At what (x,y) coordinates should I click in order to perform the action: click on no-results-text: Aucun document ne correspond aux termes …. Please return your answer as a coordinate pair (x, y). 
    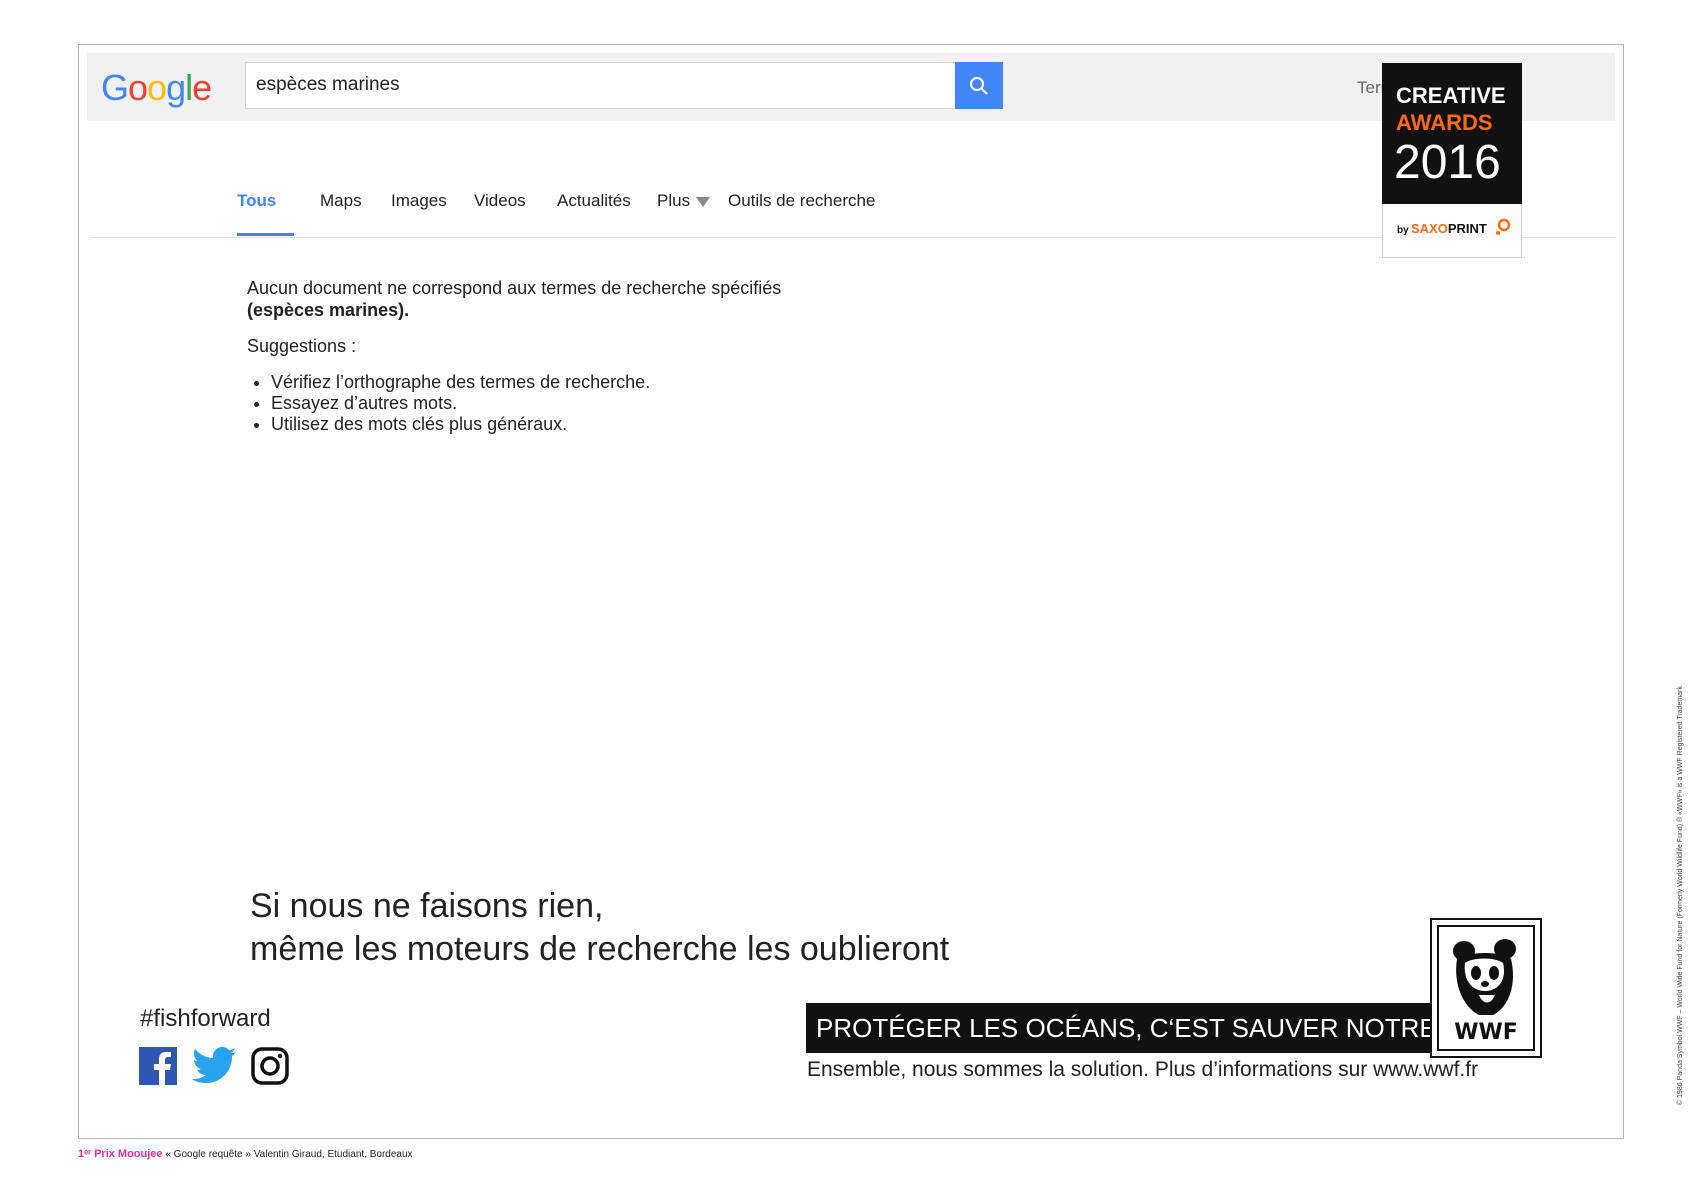
    Looking at the image, I should click on (514, 288).